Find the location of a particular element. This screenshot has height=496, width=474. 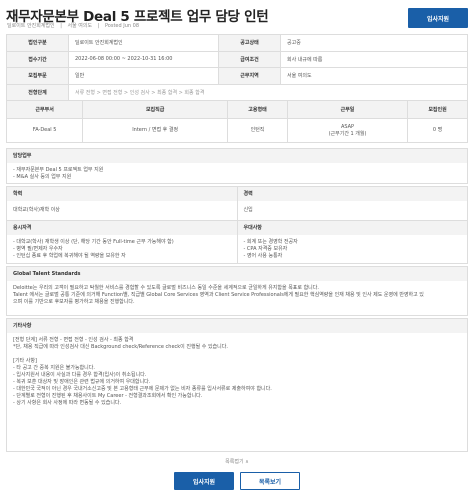

process-value: 서류 전형 > 면접 전형 > 인성 검사 > 최종 합격 > 회종 합격 is located at coordinates (268, 92).